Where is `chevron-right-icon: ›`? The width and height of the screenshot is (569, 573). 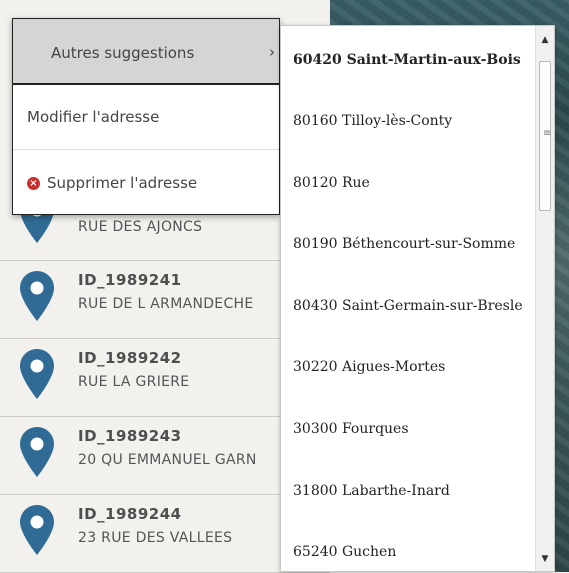
chevron-right-icon: › is located at coordinates (272, 52).